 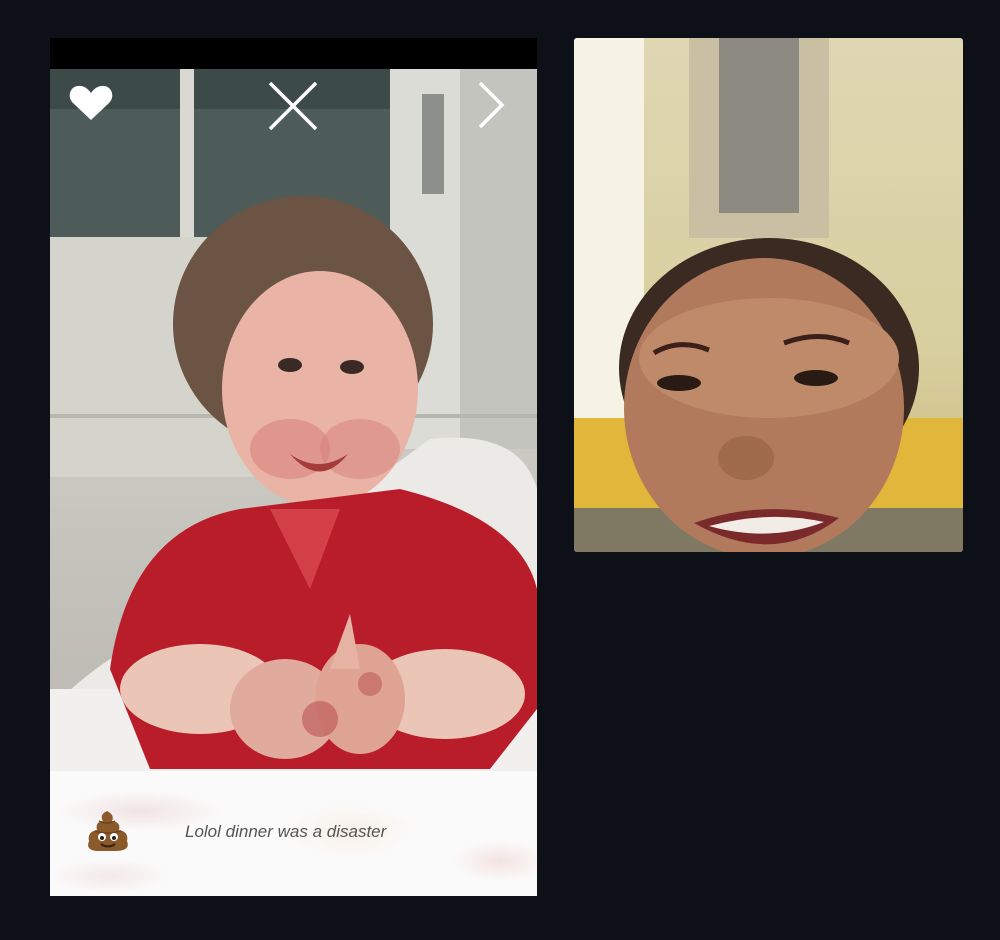 I want to click on like-button, so click(x=91, y=103).